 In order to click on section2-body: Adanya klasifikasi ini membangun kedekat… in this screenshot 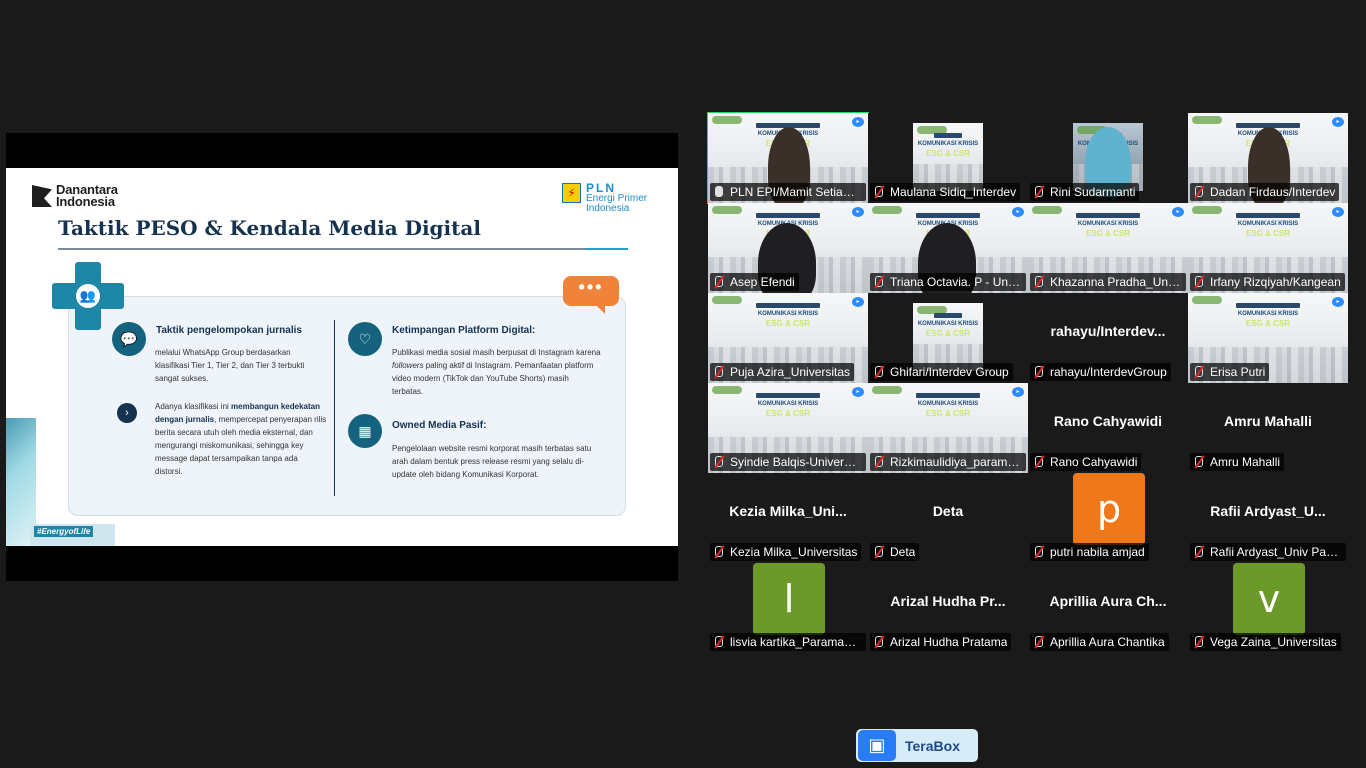, I will do `click(241, 439)`.